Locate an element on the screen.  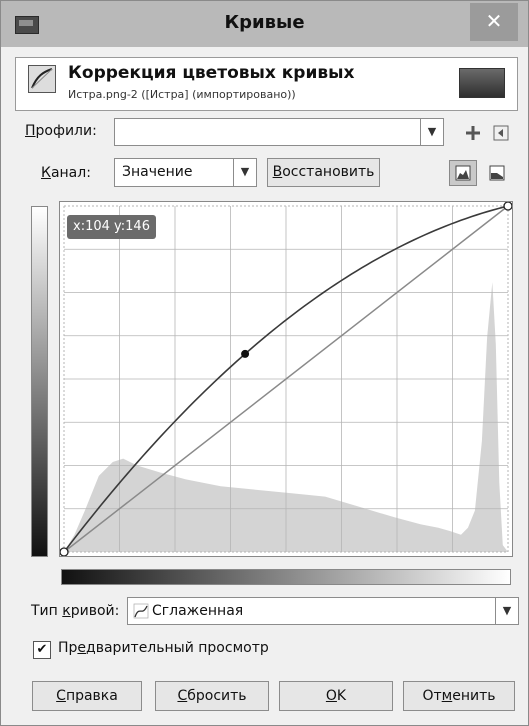
coordinate-readout: x:104 y:146 is located at coordinates (111, 227).